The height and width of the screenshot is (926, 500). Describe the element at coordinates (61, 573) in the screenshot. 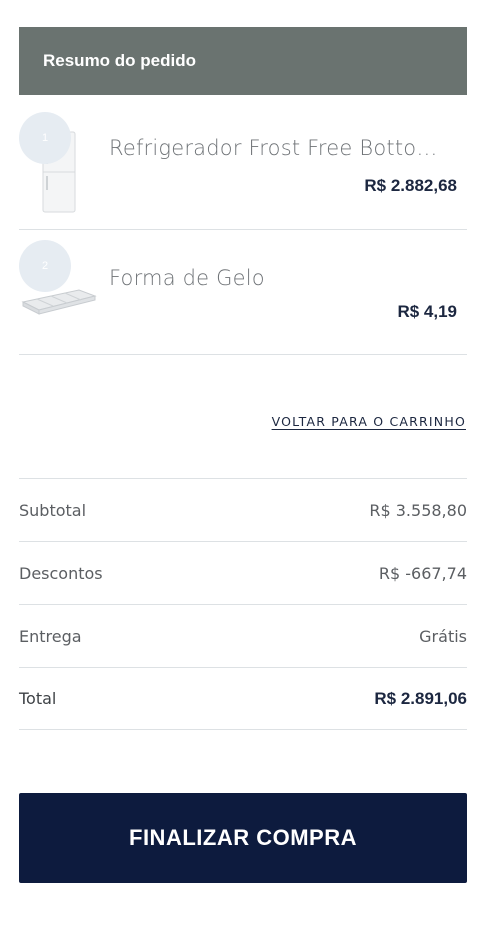

I see `discount-label: Descontos` at that location.